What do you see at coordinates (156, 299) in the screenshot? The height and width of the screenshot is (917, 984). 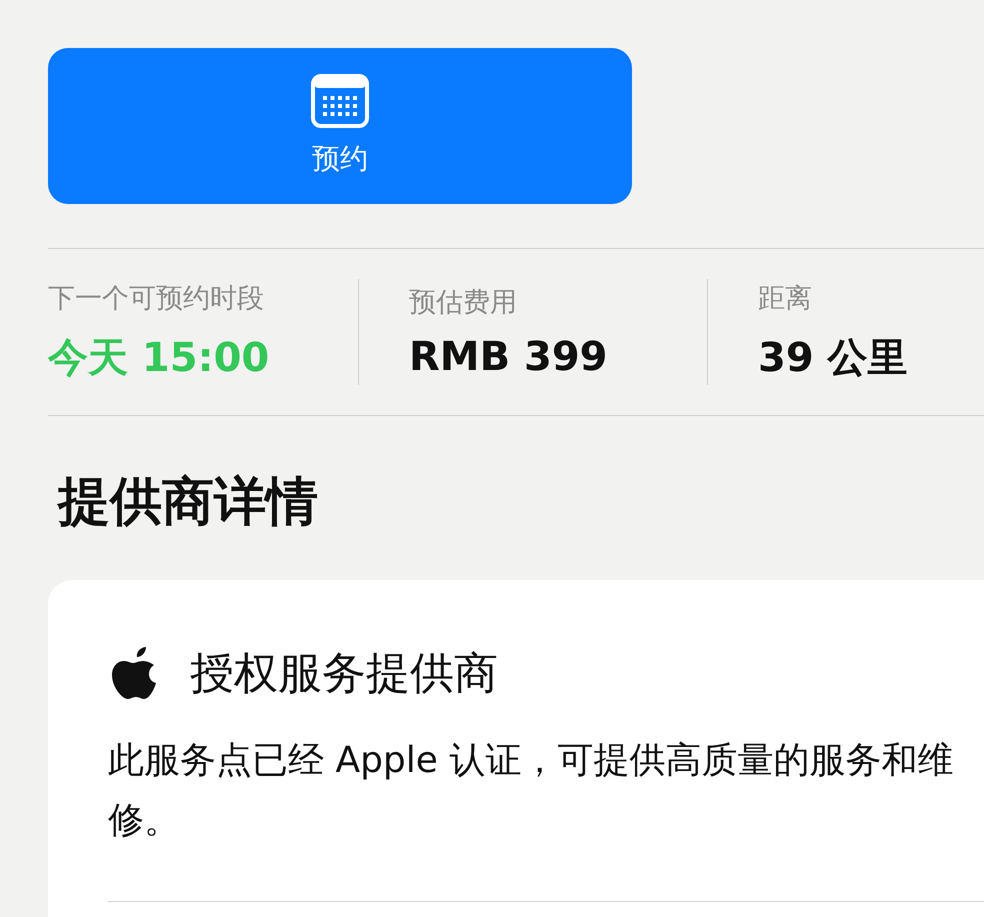 I see `stat-label: 下一个可预约时段` at bounding box center [156, 299].